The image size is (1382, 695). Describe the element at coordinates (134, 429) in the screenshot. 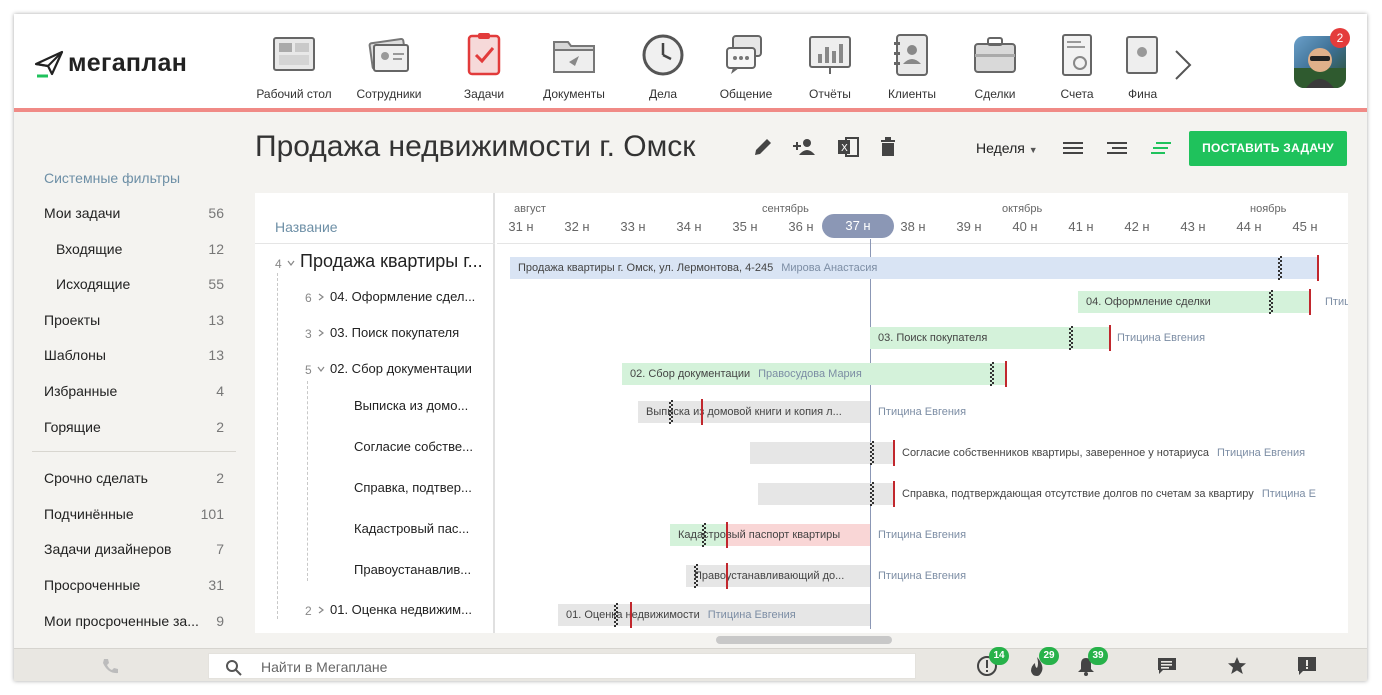

I see `sidebar-item-hot: Горящие 2` at that location.